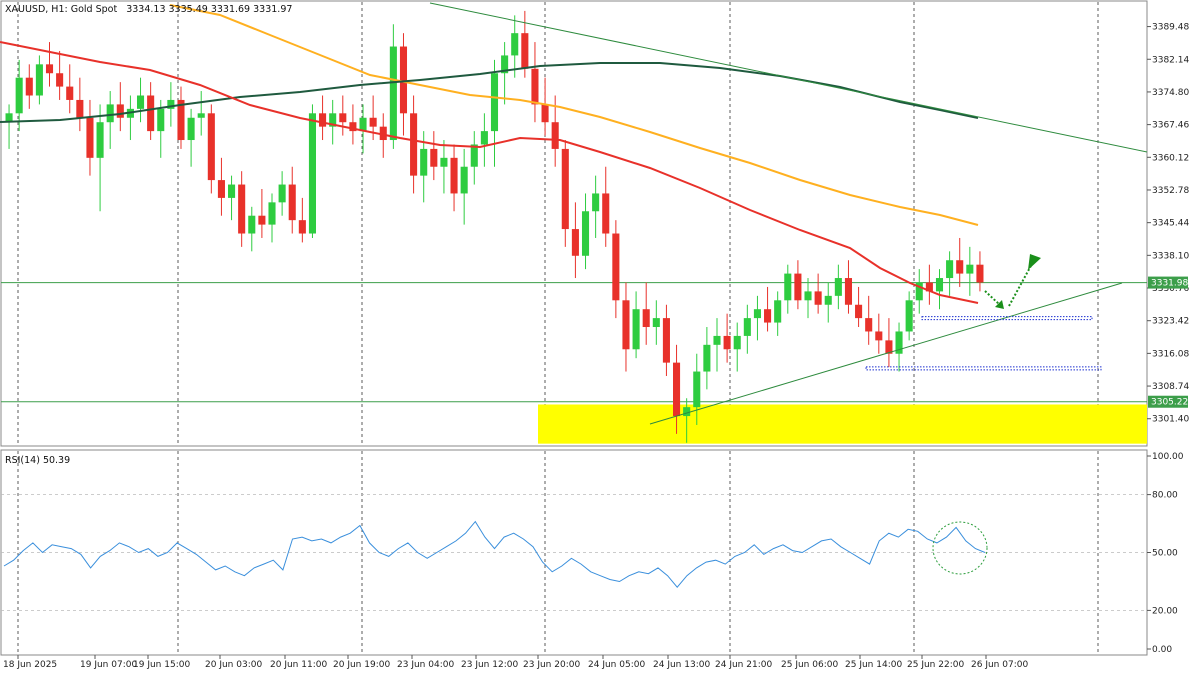 The image size is (1200, 675). Describe the element at coordinates (361, 665) in the screenshot. I see `time-tick-label: 20 Jun 19:00` at that location.